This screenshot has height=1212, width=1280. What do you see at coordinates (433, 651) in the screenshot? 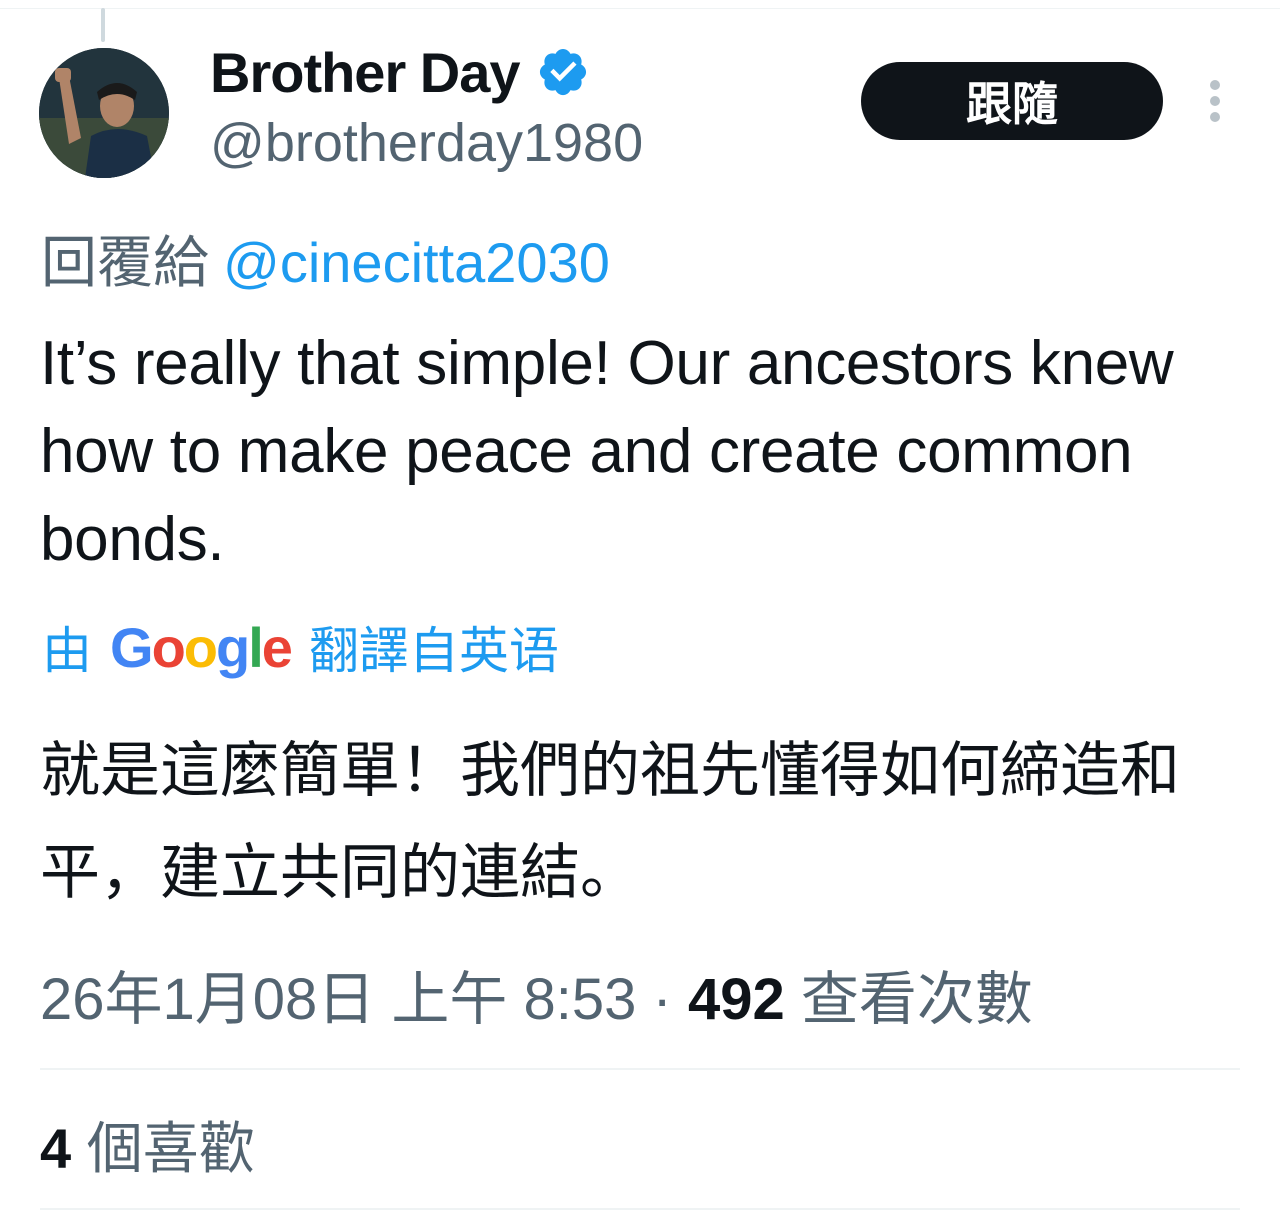
I see `translation-suffix: 翻譯自英语` at bounding box center [433, 651].